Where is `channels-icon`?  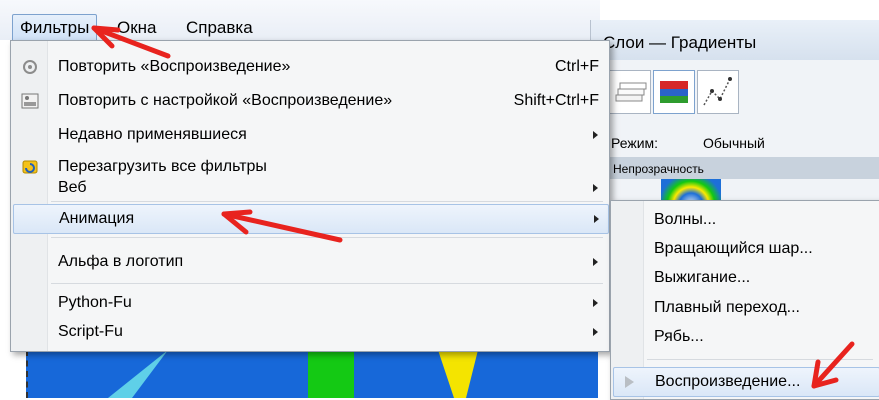
channels-icon is located at coordinates (674, 92).